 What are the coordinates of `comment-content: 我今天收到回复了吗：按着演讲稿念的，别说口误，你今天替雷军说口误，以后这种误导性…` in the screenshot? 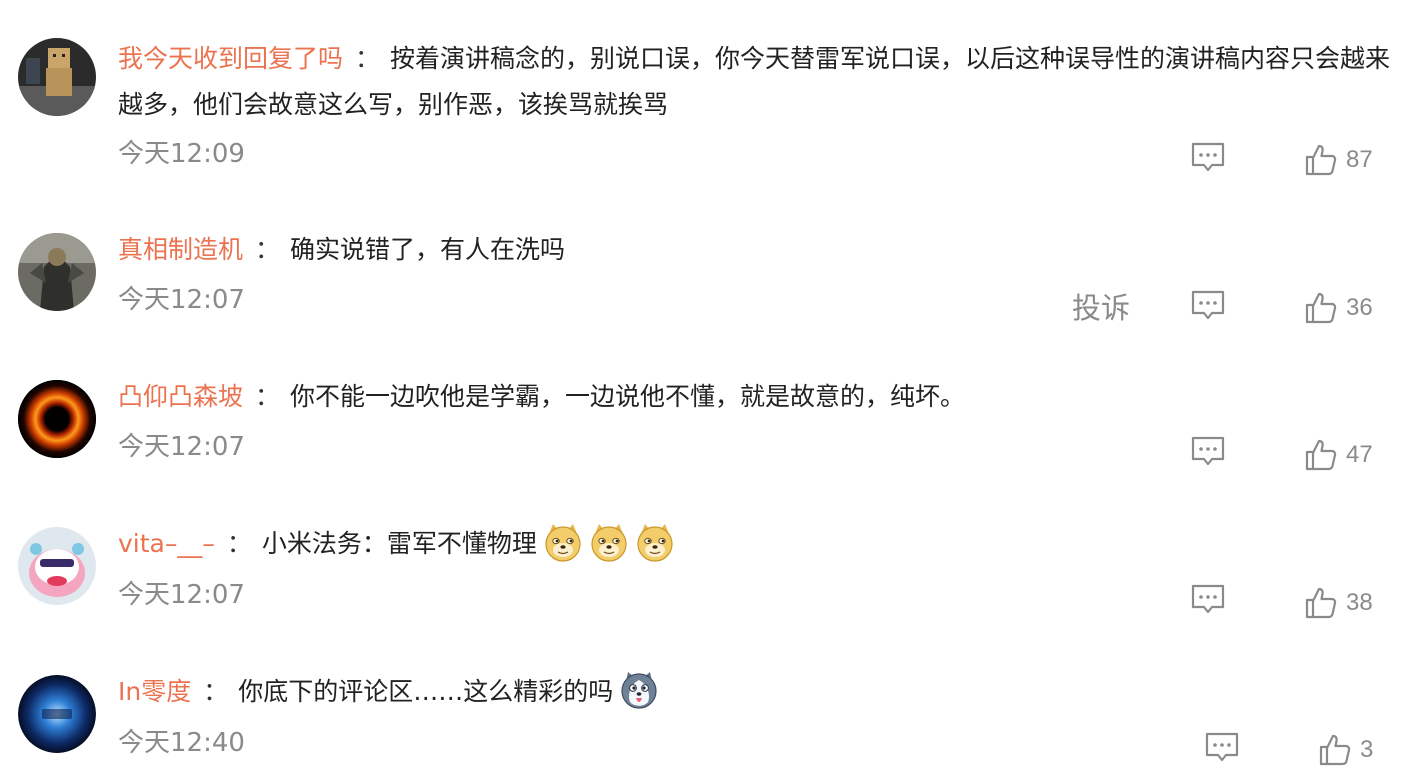 It's located at (759, 82).